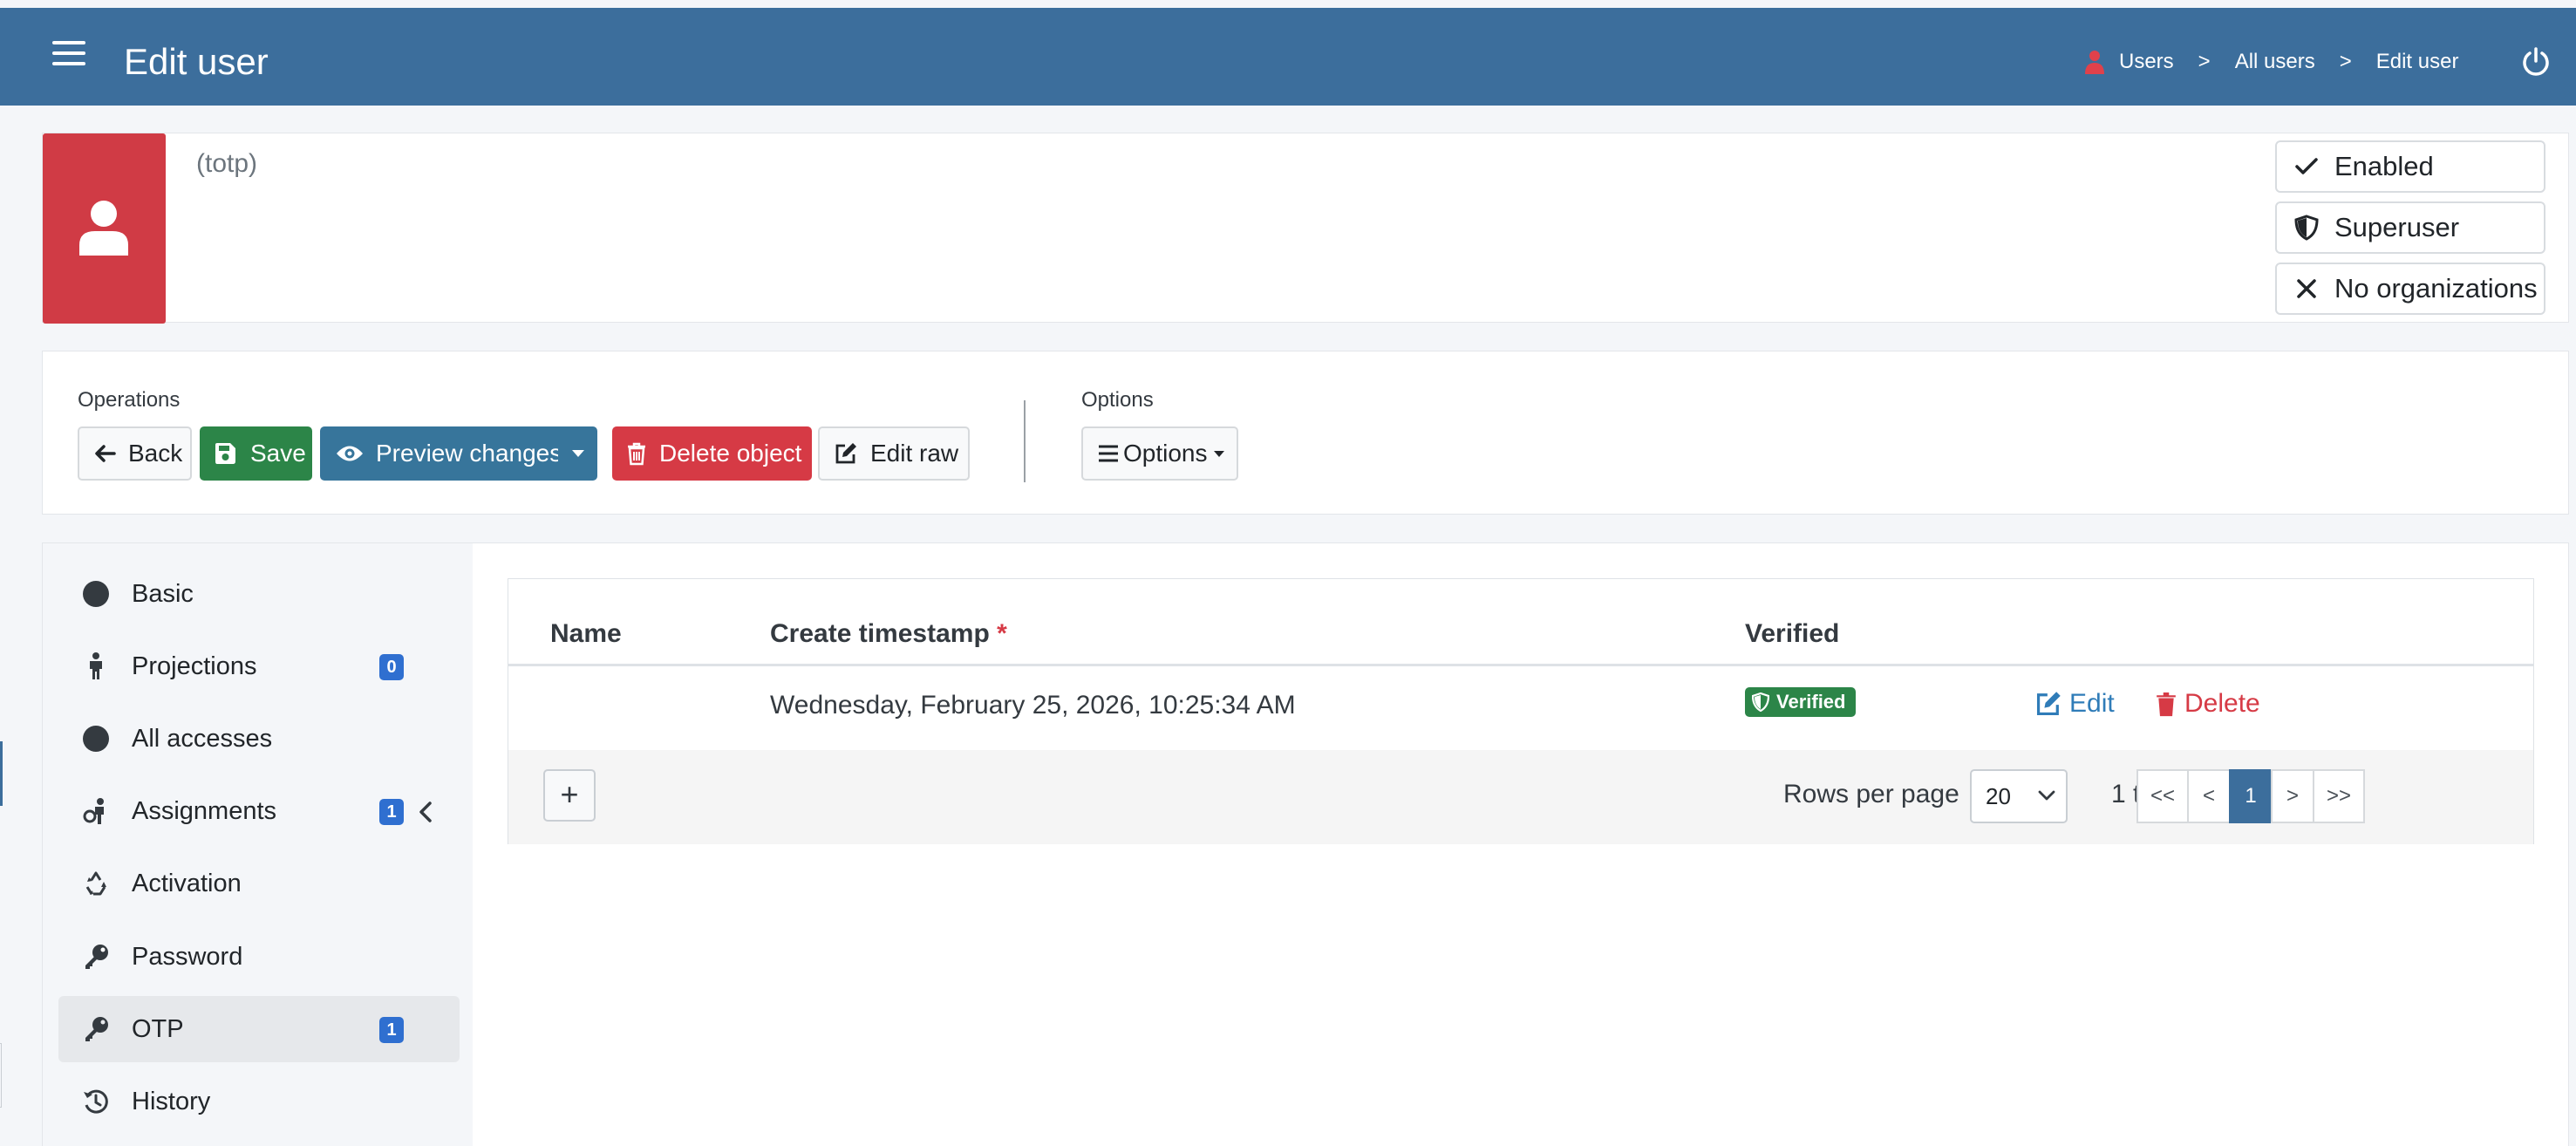 The height and width of the screenshot is (1146, 2576). I want to click on sidebar-item-label: All accesses, so click(203, 738).